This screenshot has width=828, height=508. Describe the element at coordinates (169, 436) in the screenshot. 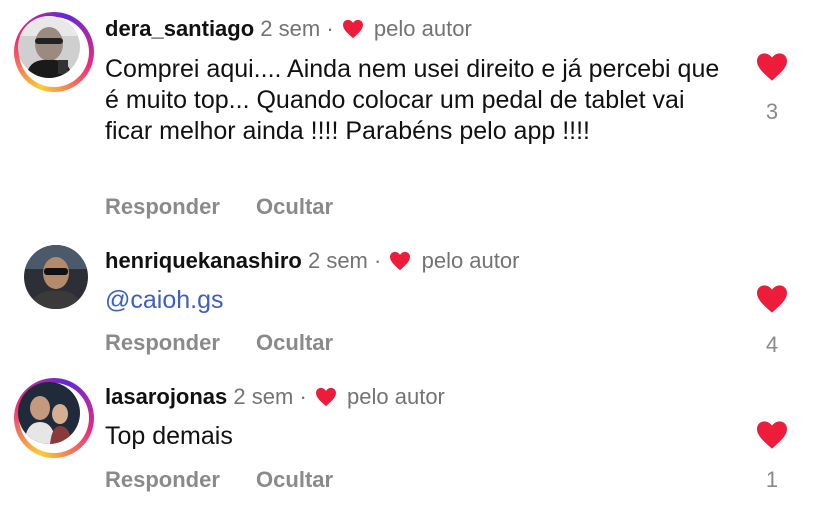

I see `comment-text: Top demais` at that location.